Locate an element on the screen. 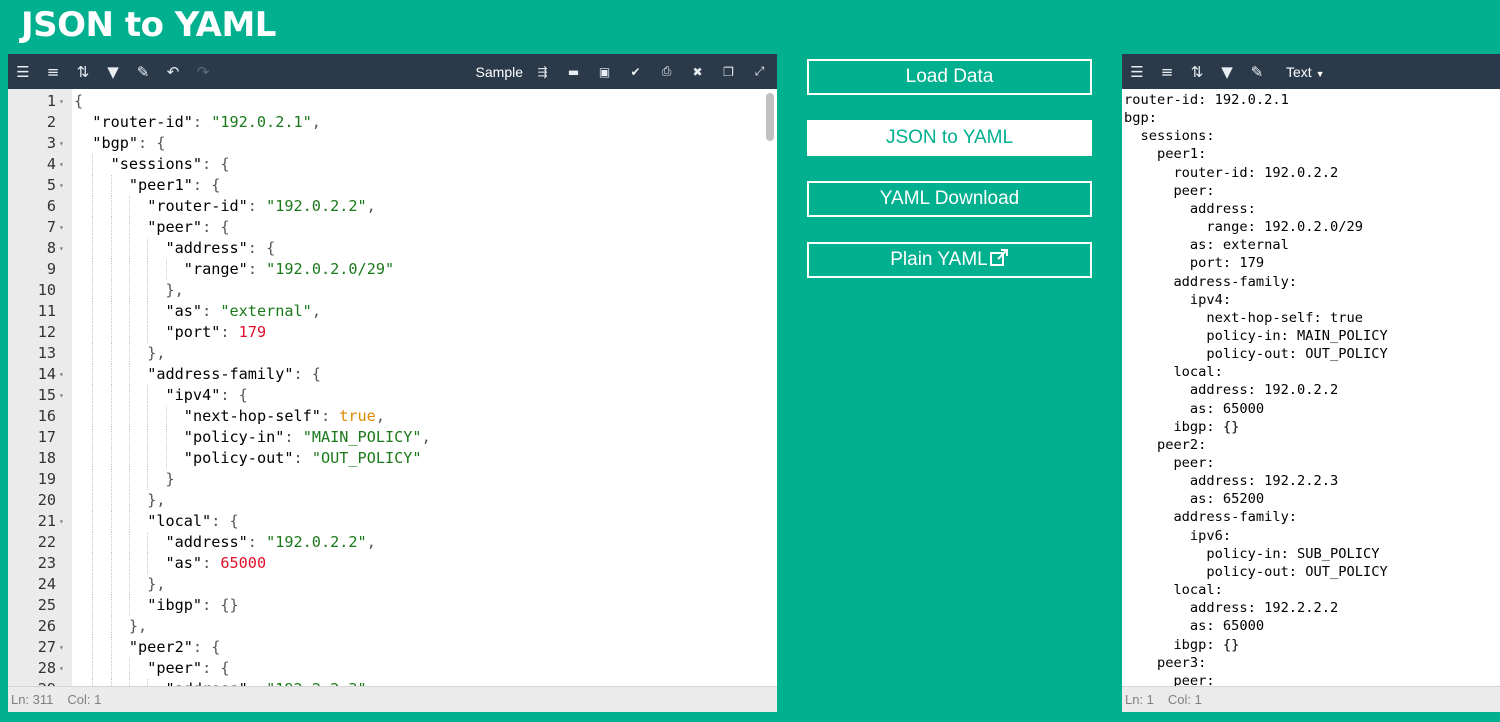 Image resolution: width=1500 pixels, height=722 pixels. external-link-icon is located at coordinates (998, 257).